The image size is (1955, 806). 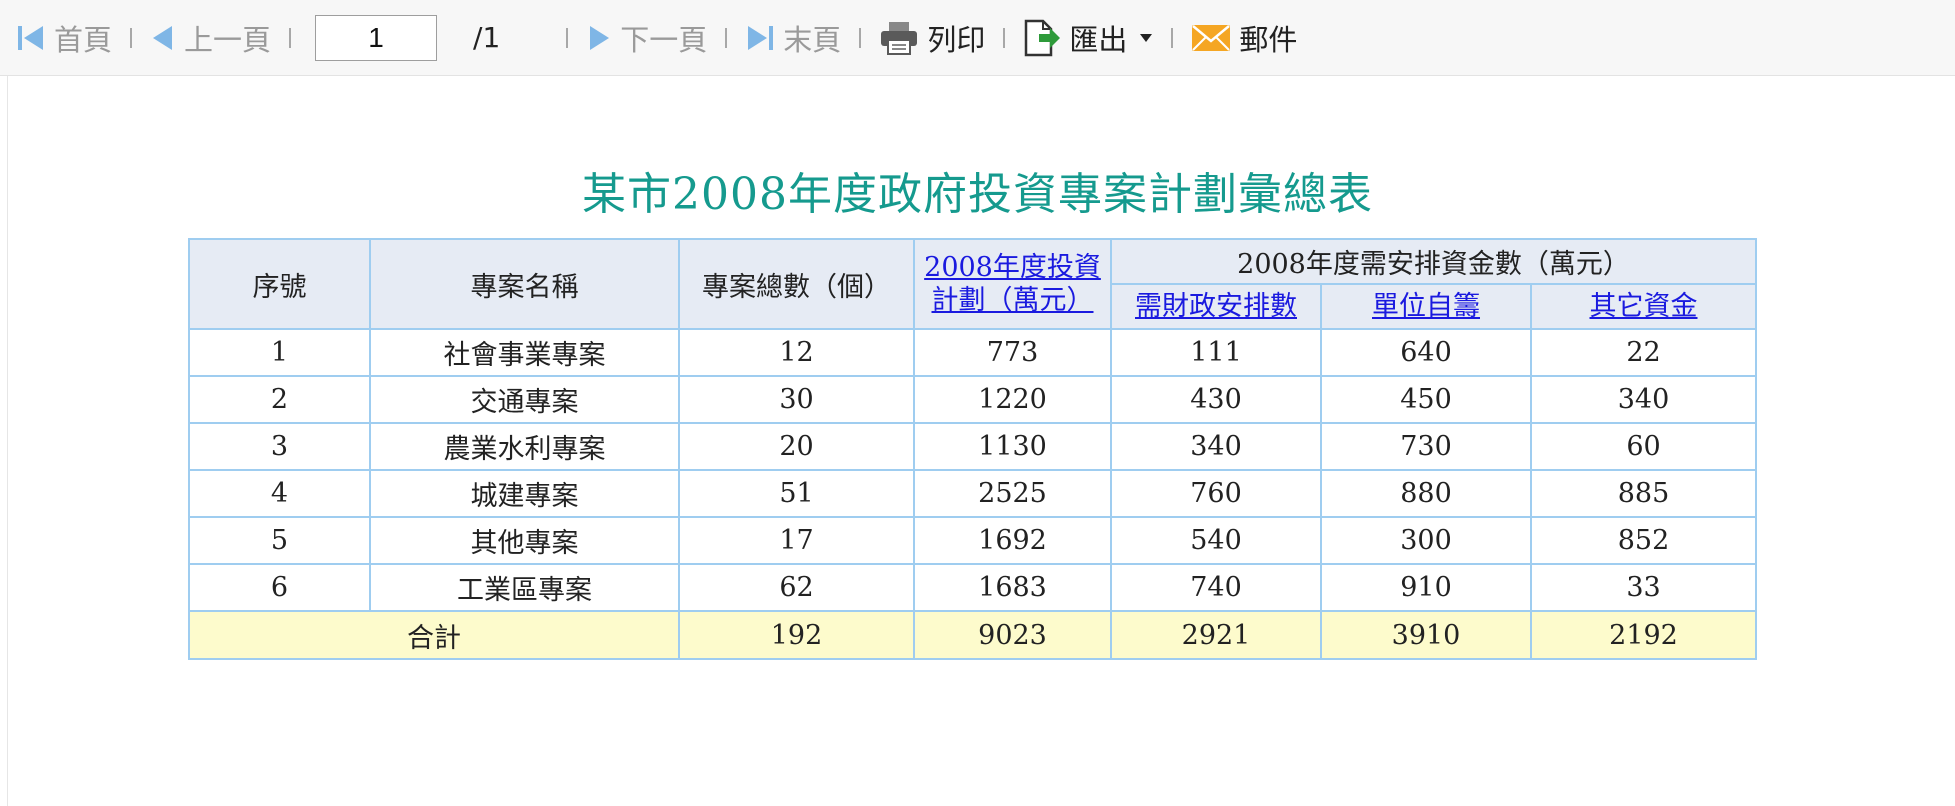 I want to click on last-page-button: 末頁, so click(x=793, y=38).